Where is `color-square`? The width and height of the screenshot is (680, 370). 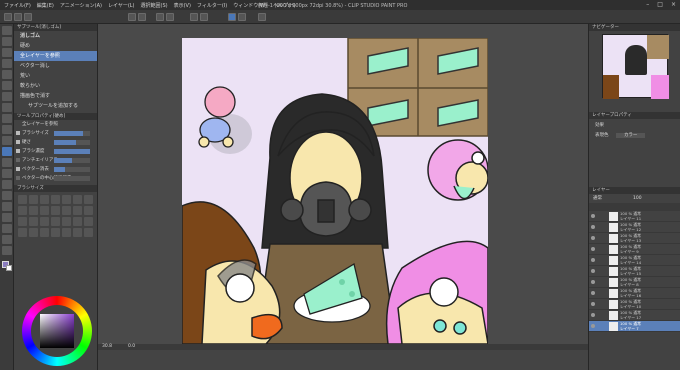
color-square is located at coordinates (57, 331).